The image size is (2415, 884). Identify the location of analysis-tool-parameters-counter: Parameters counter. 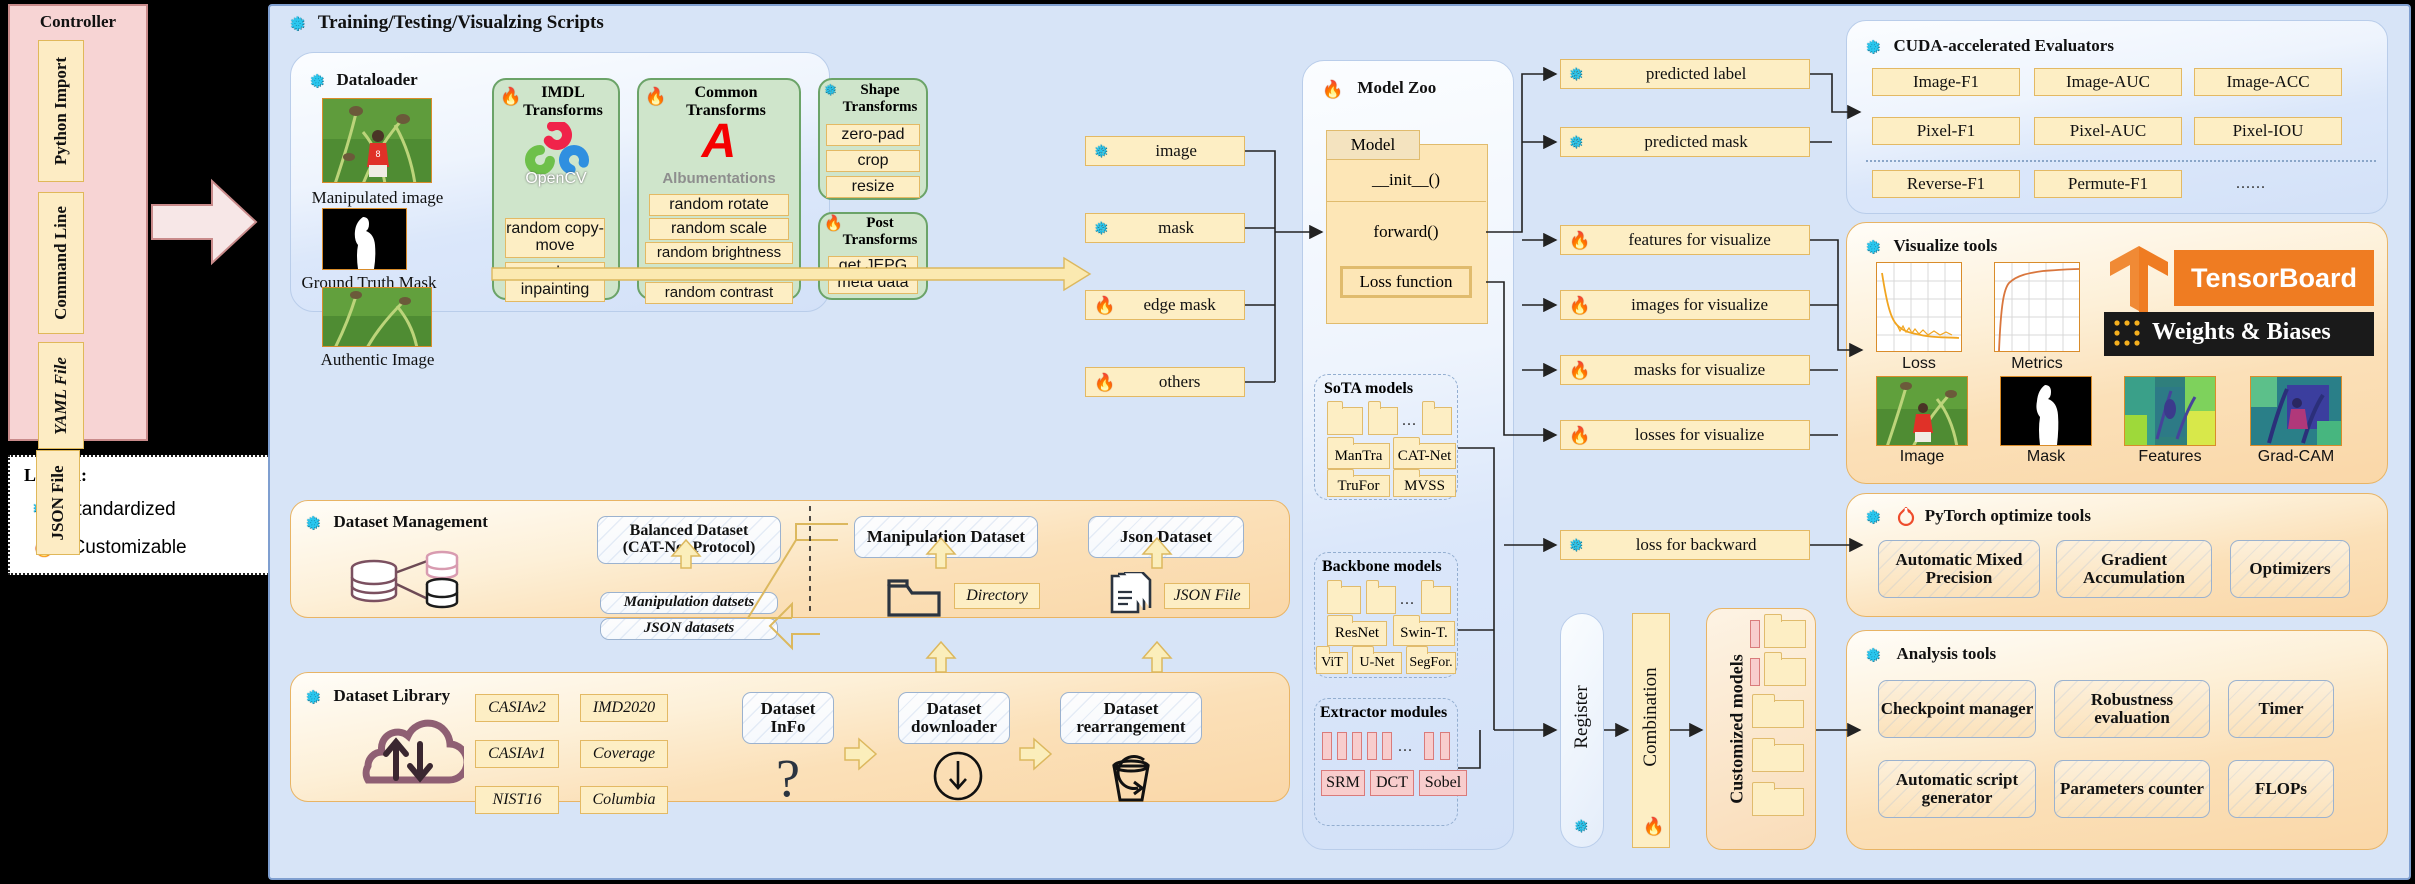
(2132, 789).